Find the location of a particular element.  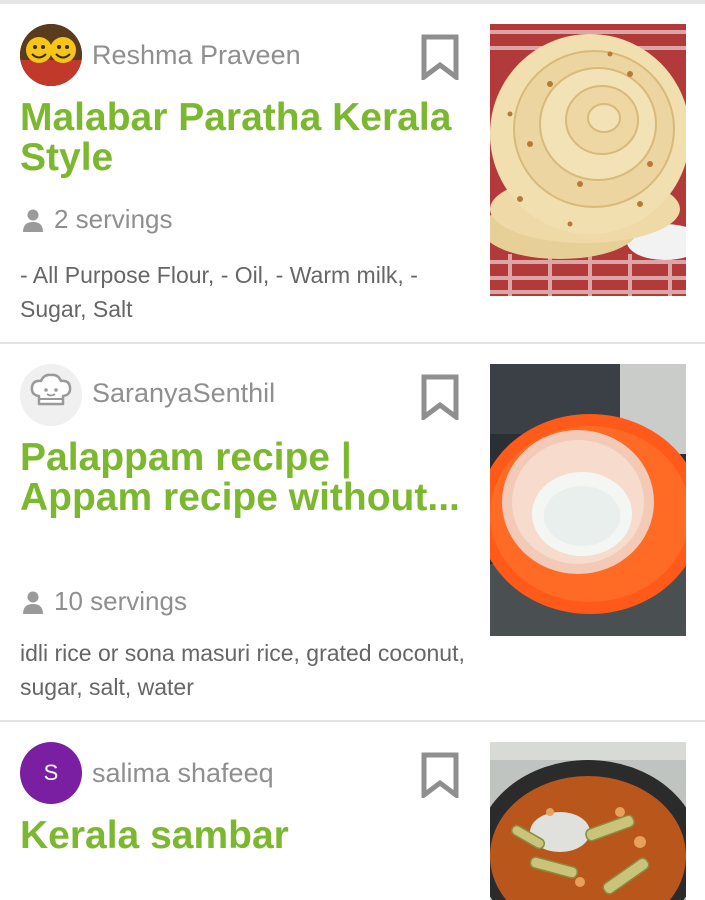

servings-info: 10 servings is located at coordinates (103, 601).